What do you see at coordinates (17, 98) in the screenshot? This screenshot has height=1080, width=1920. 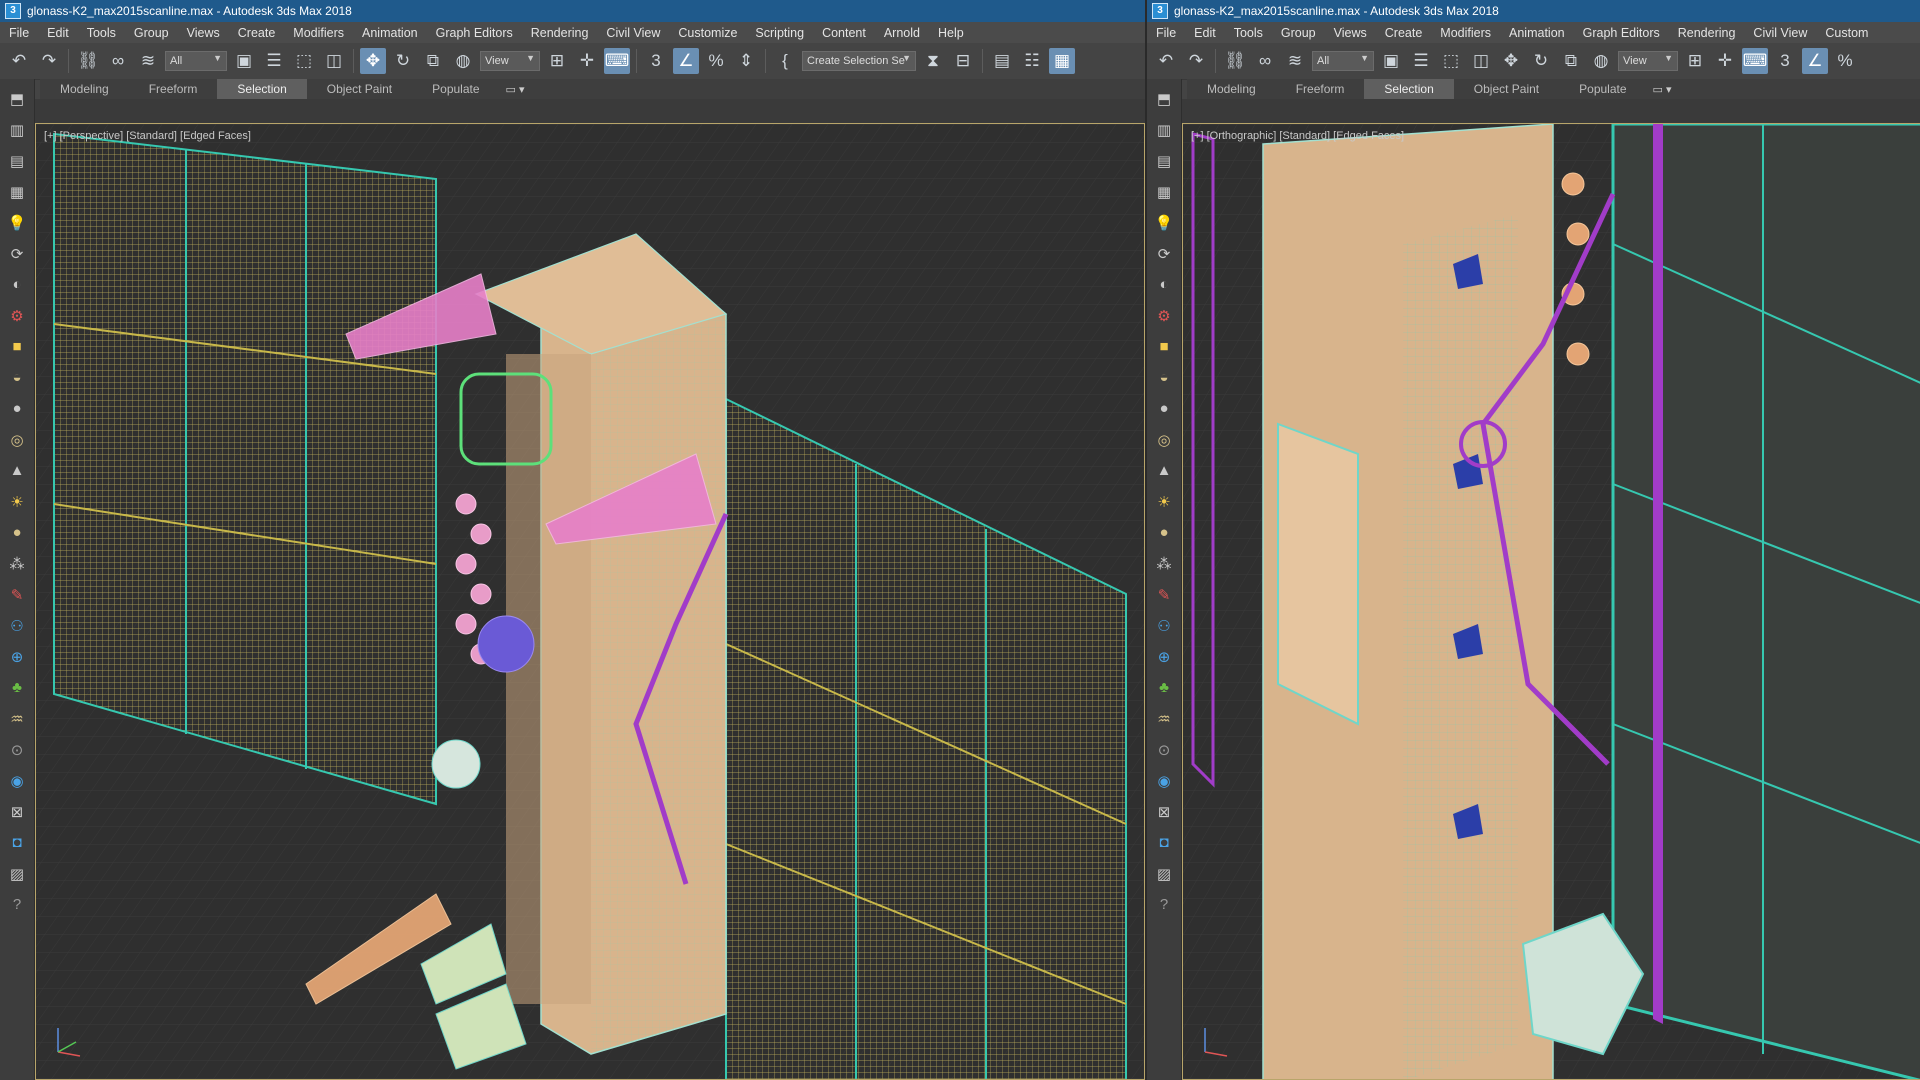 I see `viewport-layouts-icon: ⬒` at bounding box center [17, 98].